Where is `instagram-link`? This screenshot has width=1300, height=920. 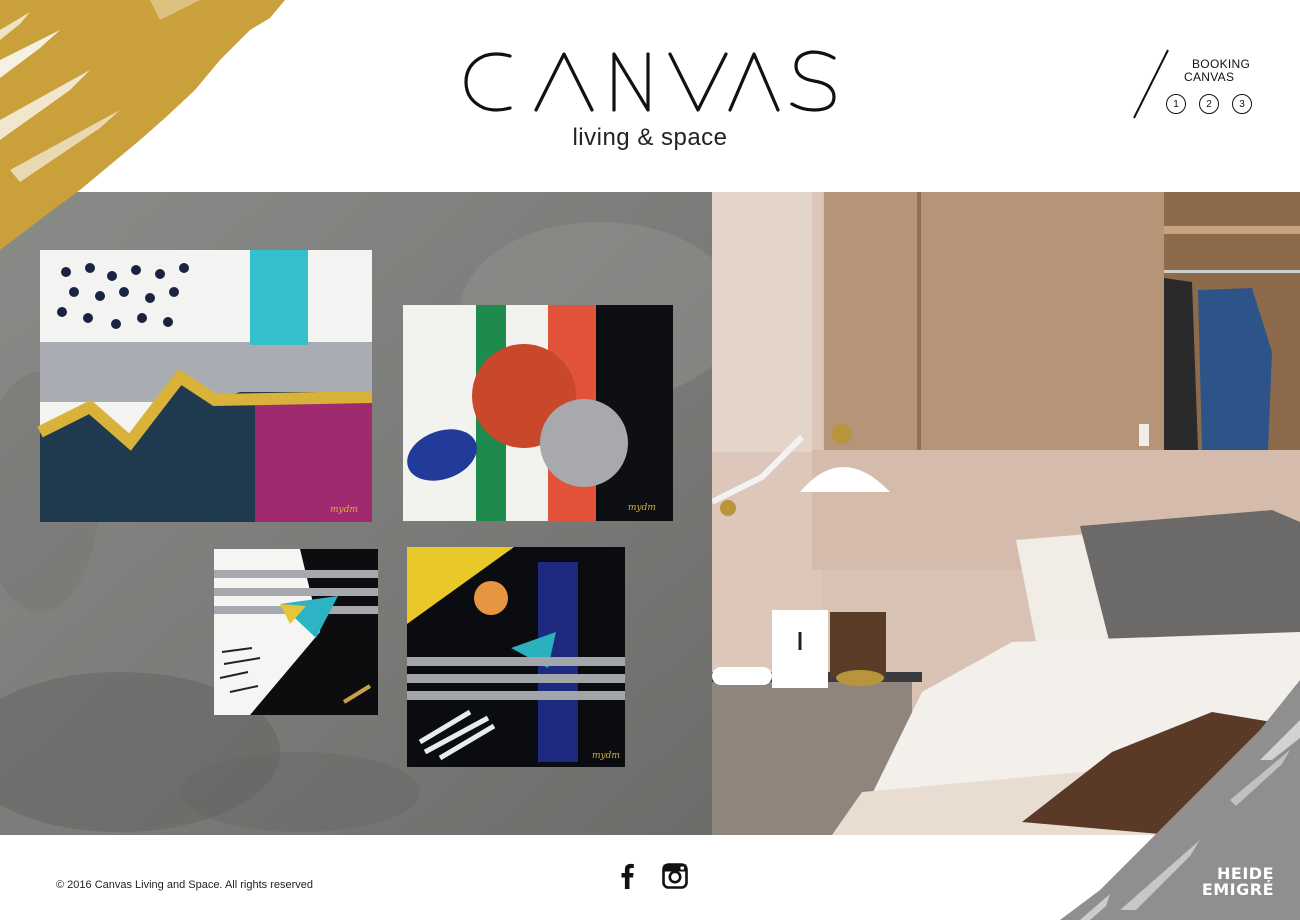
instagram-link is located at coordinates (675, 876).